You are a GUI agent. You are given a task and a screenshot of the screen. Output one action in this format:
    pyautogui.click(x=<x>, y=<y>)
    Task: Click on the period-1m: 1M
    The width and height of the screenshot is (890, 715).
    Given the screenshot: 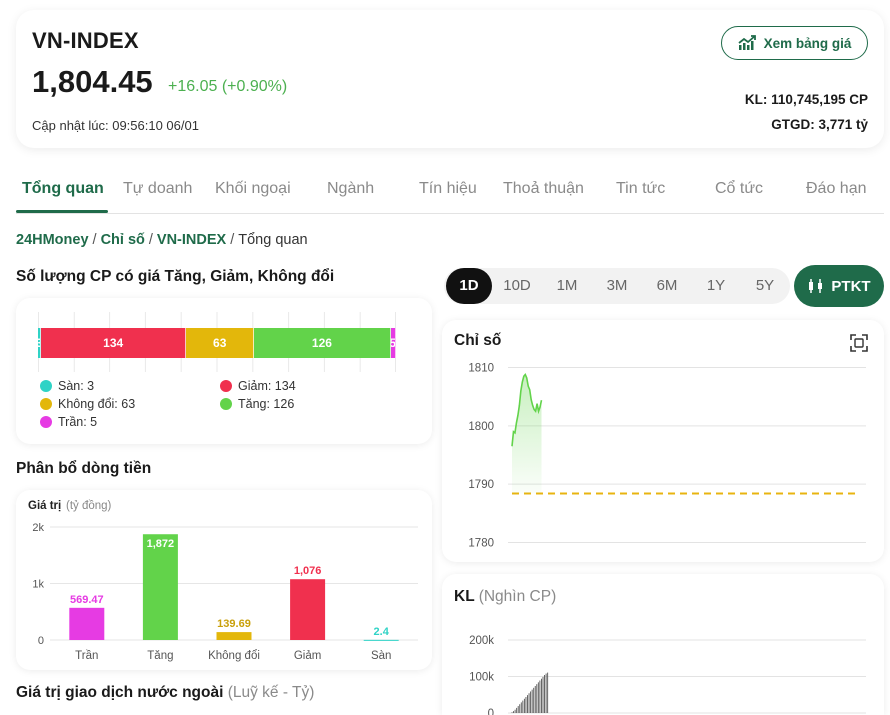 What is the action you would take?
    pyautogui.click(x=567, y=286)
    